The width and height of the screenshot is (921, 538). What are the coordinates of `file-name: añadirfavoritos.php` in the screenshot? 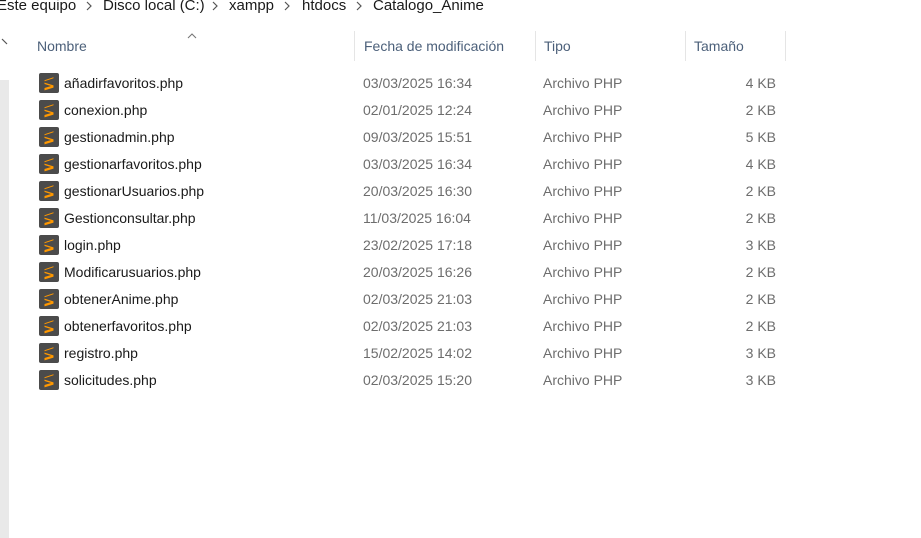 It's located at (124, 83).